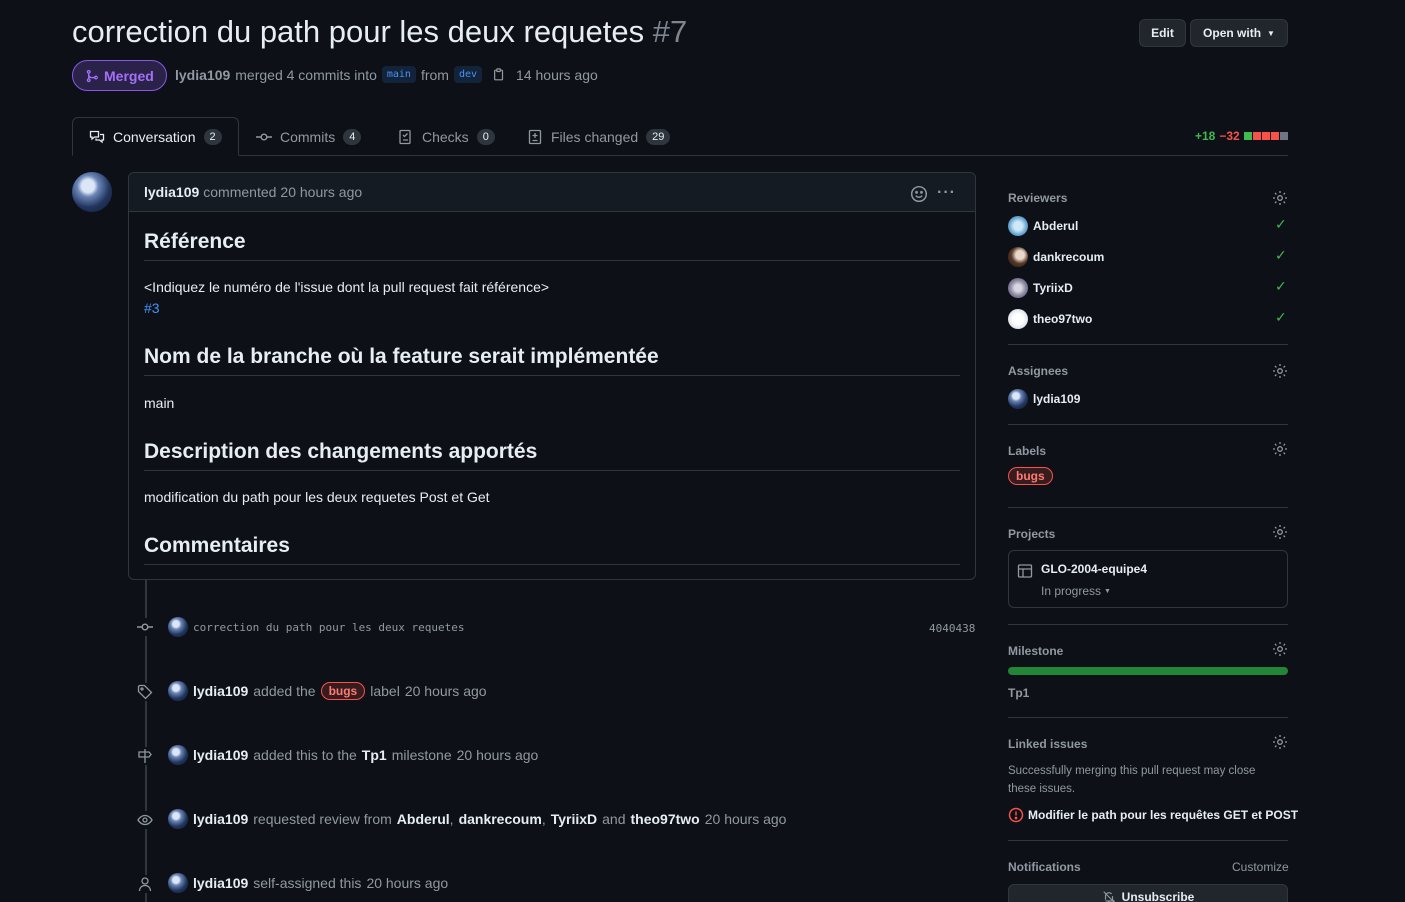  I want to click on unsubscribe-label: Unsubscribe, so click(1158, 896).